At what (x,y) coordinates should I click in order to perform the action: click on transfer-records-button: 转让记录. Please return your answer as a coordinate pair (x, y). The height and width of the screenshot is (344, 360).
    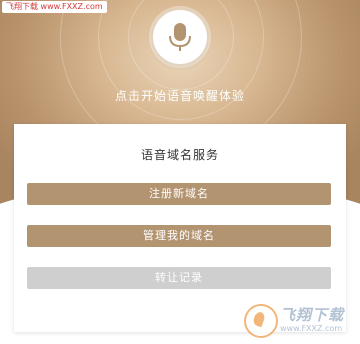
    Looking at the image, I should click on (179, 278).